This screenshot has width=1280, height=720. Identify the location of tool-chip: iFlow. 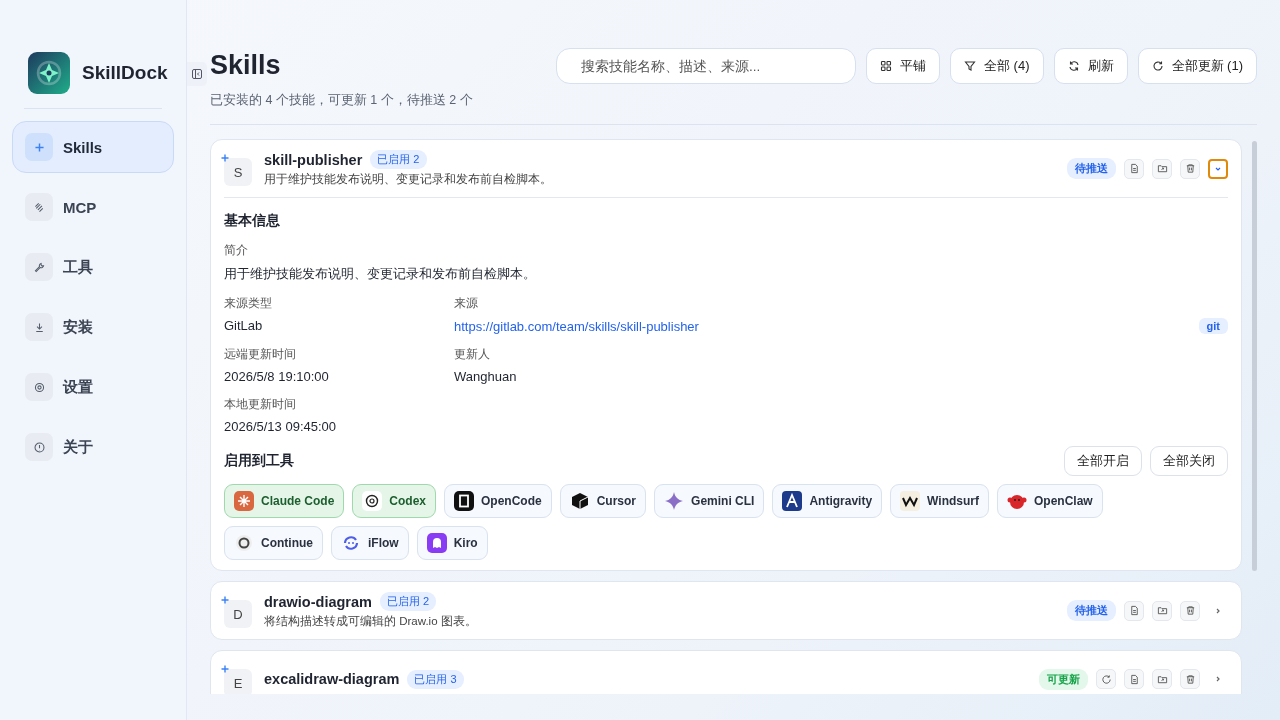
(370, 543).